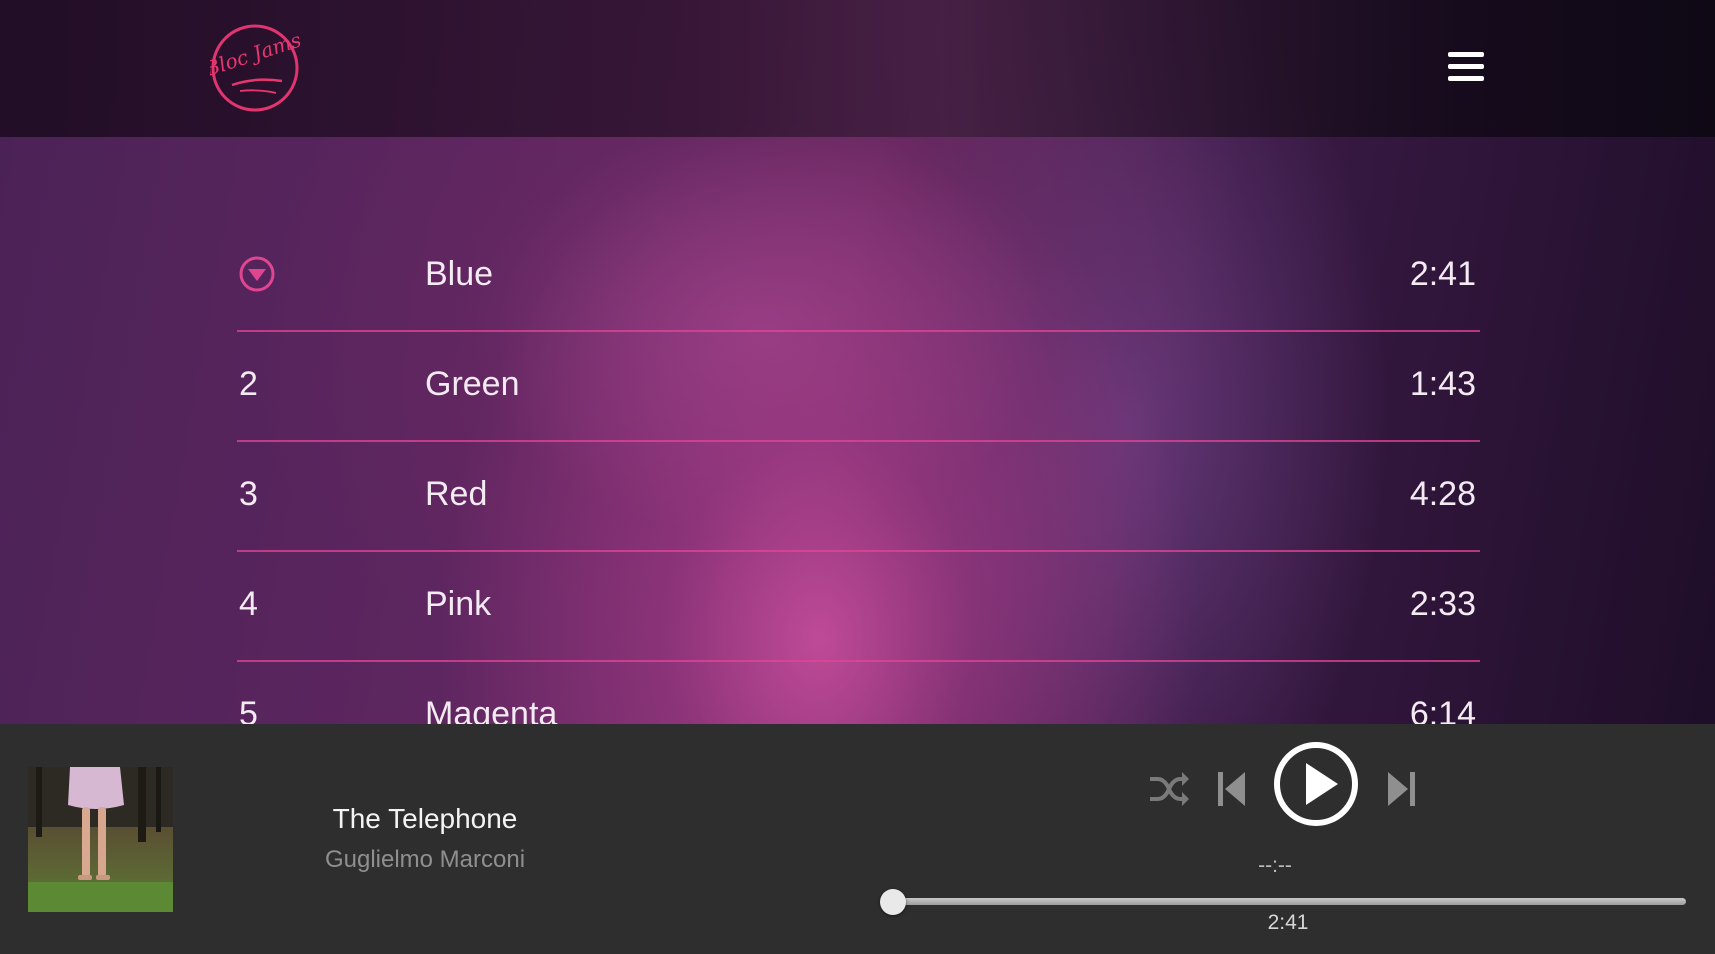 The width and height of the screenshot is (1715, 954). What do you see at coordinates (858, 497) in the screenshot?
I see `track-row-3: 3 Red 4:28` at bounding box center [858, 497].